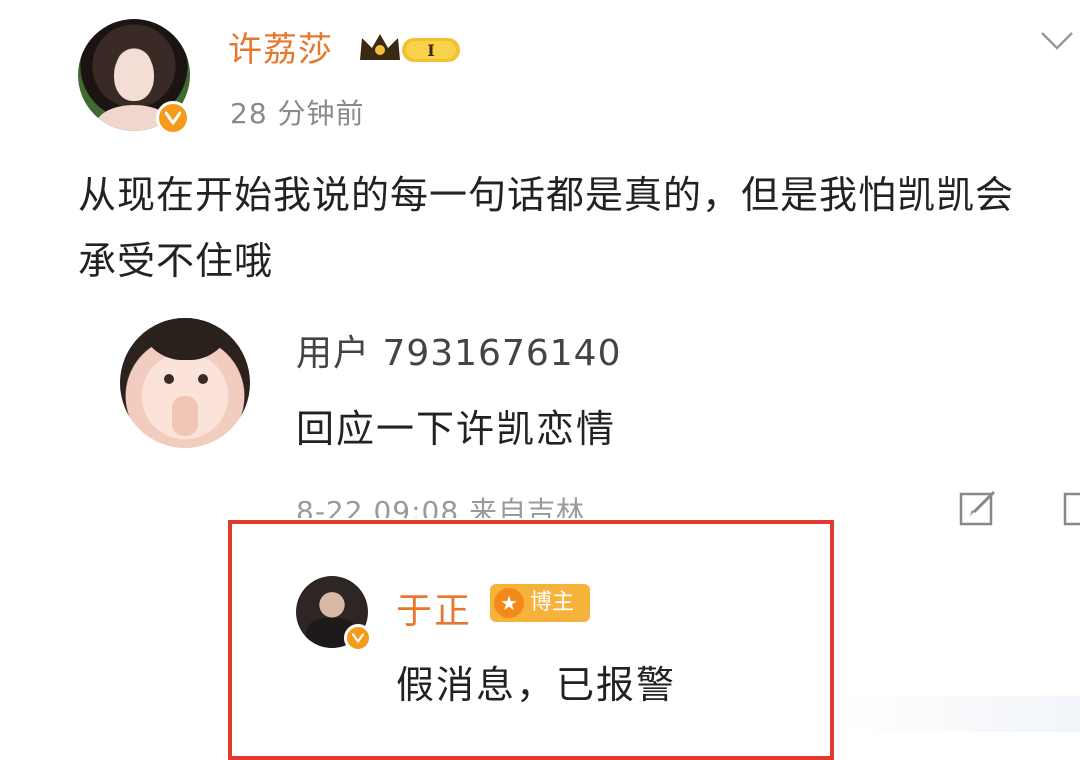 The height and width of the screenshot is (760, 1080). What do you see at coordinates (441, 506) in the screenshot?
I see `comment-meta: 8-22 09:08 来自吉林` at bounding box center [441, 506].